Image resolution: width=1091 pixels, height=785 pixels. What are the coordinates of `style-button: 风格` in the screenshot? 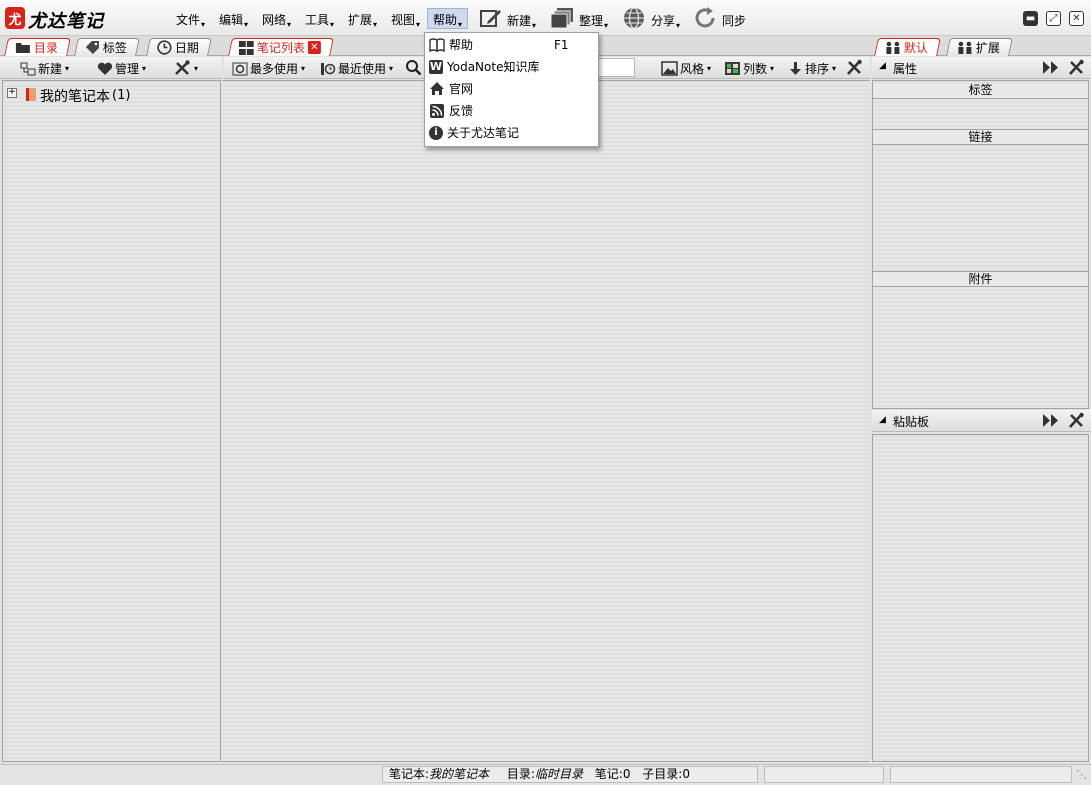 It's located at (686, 68).